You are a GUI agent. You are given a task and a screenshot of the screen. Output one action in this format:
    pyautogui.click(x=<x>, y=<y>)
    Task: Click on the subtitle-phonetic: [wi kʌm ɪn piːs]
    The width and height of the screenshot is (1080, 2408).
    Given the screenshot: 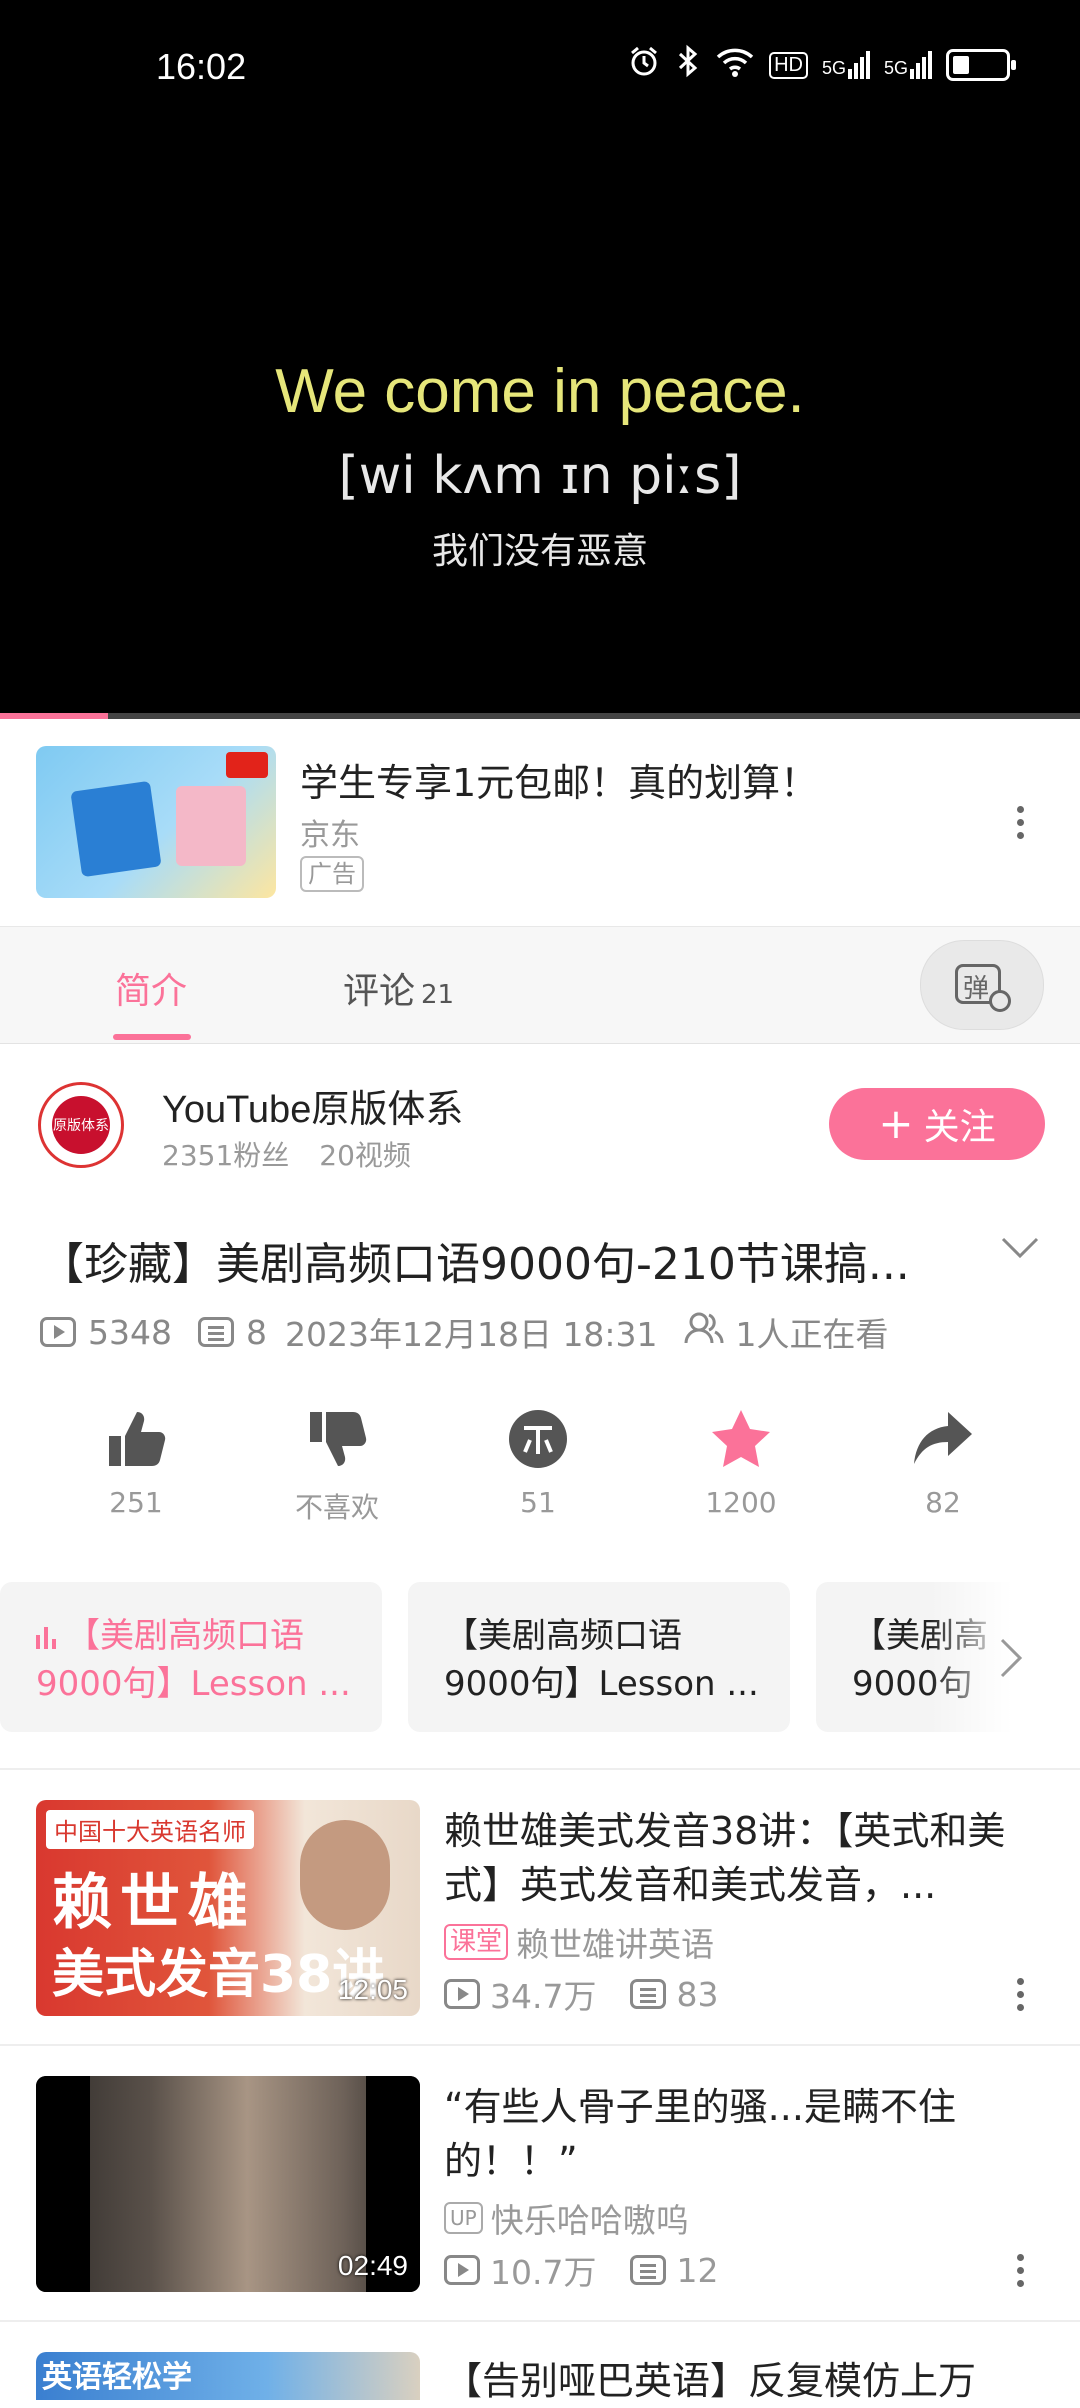 What is the action you would take?
    pyautogui.click(x=540, y=476)
    